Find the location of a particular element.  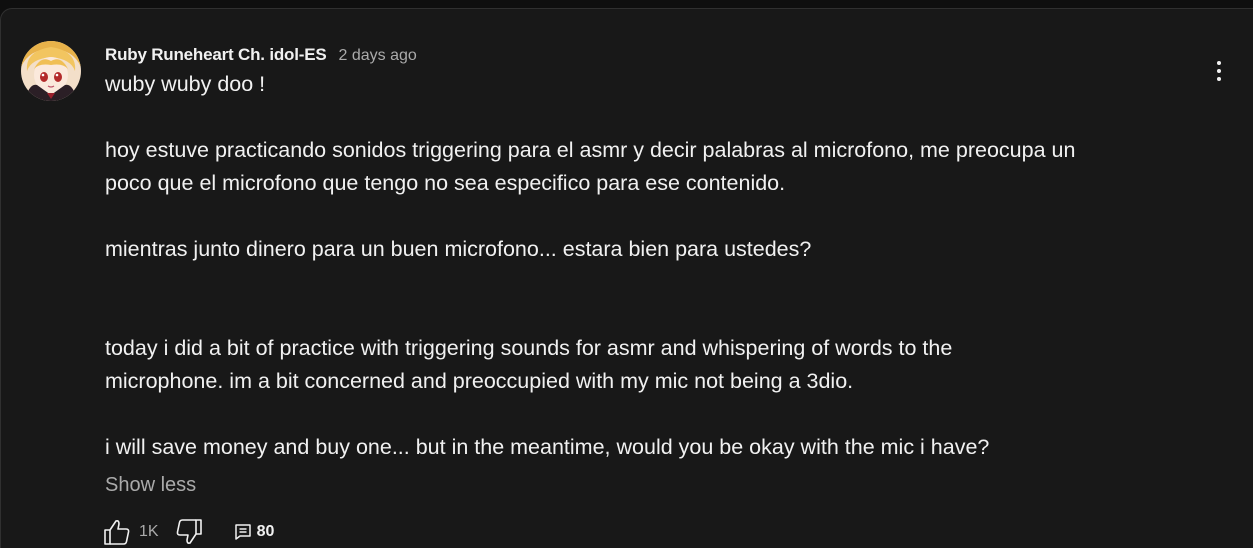

reply-count: 80 is located at coordinates (265, 531).